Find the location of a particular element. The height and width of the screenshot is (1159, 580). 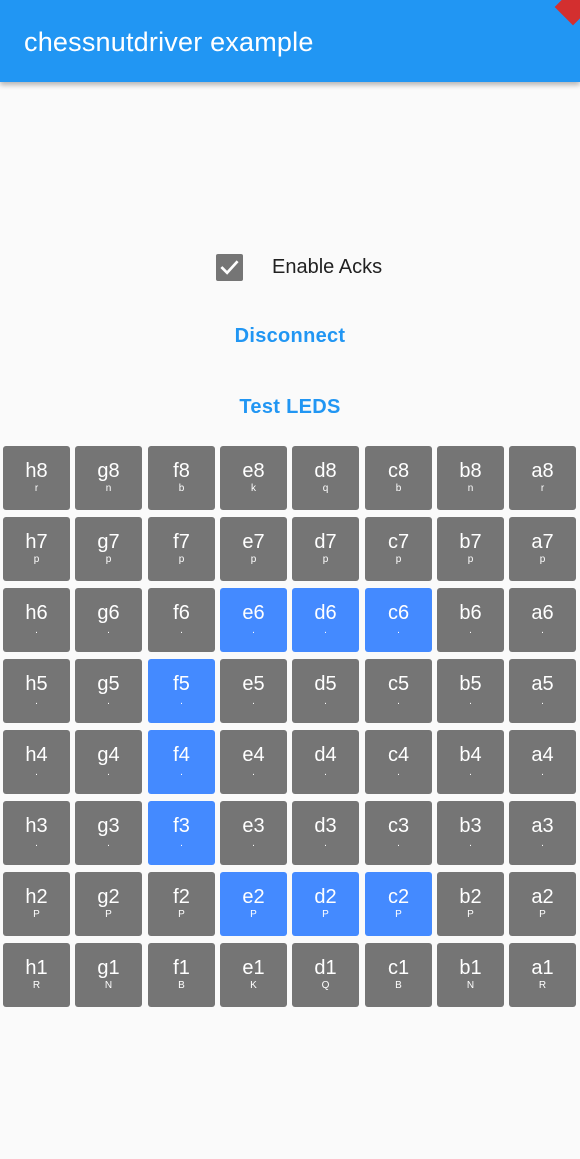

square-g6: g6. is located at coordinates (108, 620).